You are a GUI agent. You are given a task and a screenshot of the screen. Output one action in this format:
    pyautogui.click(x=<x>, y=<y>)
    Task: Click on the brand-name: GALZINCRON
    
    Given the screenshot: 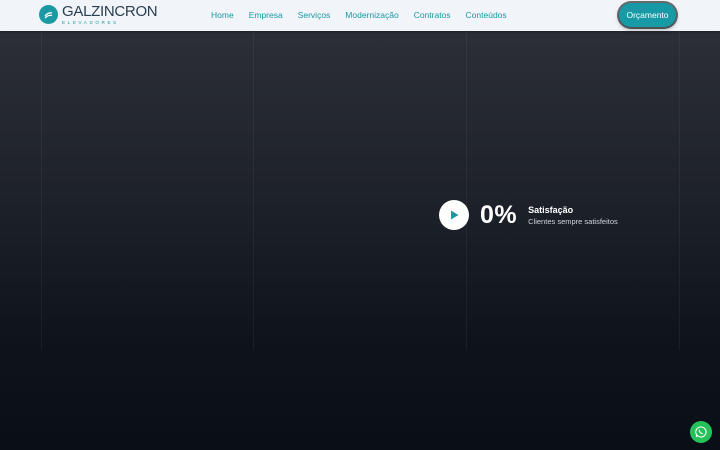 What is the action you would take?
    pyautogui.click(x=110, y=11)
    